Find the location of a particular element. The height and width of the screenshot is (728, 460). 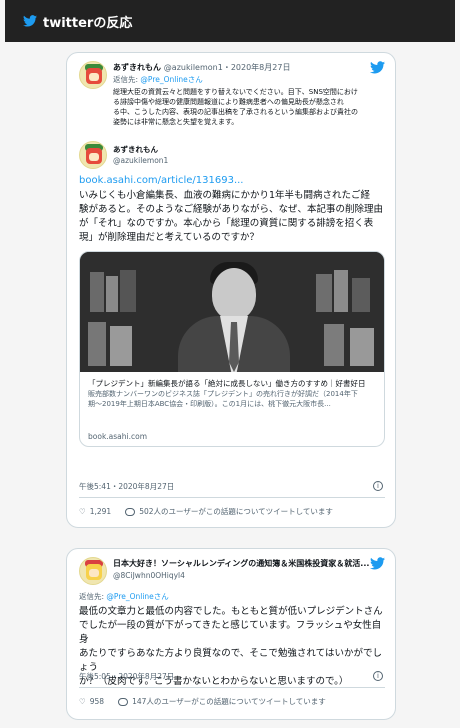

quote-line: る中、こうした内容、表現の記事出稿を了承されるという編集部および貴社の is located at coordinates (235, 112).